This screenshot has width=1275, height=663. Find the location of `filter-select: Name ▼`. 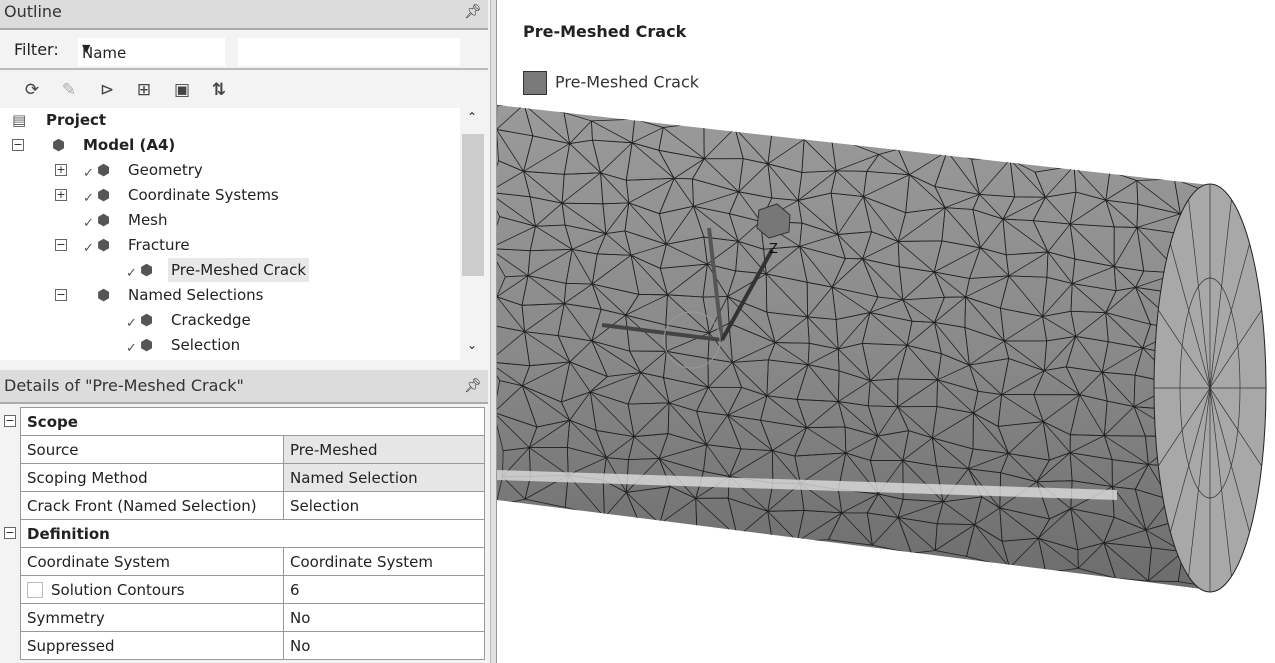

filter-select: Name ▼ is located at coordinates (151, 52).